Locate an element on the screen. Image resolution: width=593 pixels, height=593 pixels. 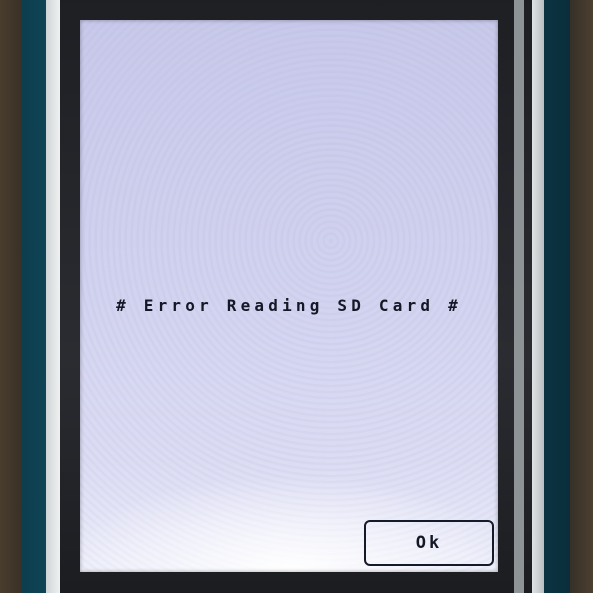
error-message: # Error Reading SD Card # is located at coordinates (289, 305).